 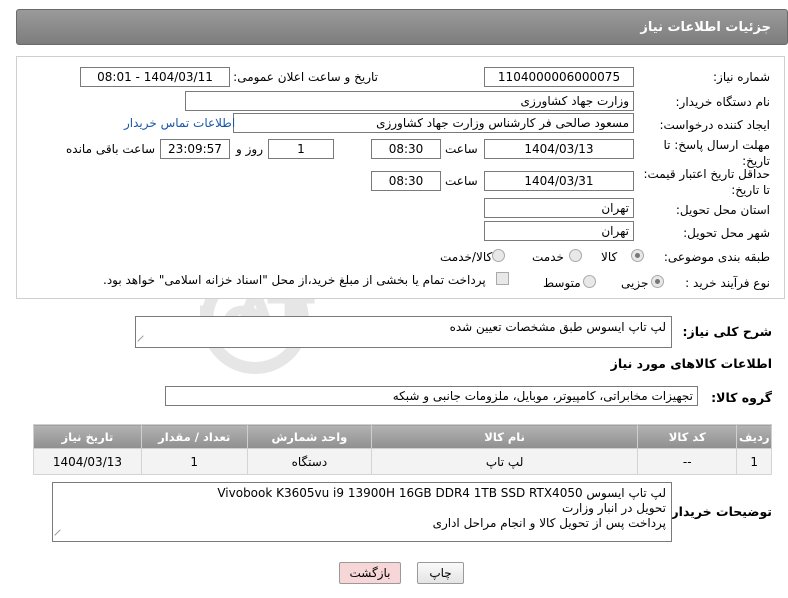 I want to click on print-button: چاپ, so click(x=440, y=573).